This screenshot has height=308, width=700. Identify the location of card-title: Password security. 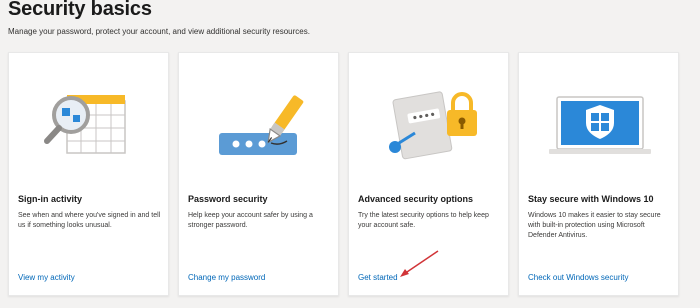
(228, 199).